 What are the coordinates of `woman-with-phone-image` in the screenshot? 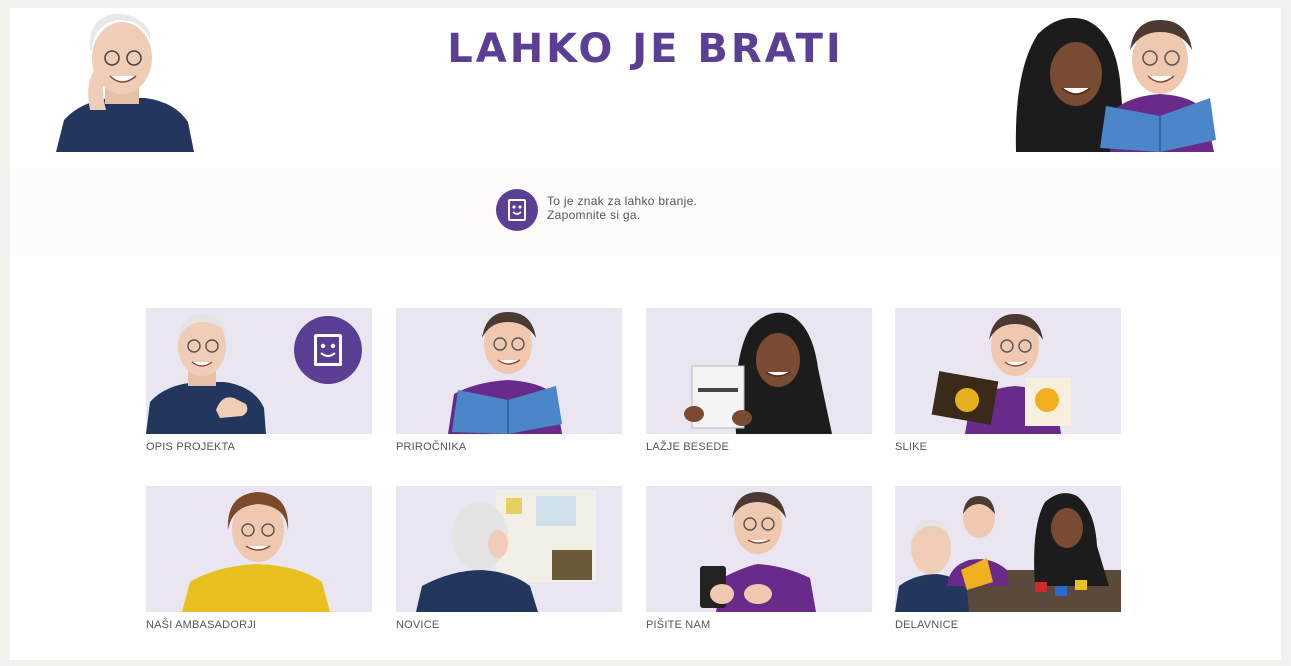 It's located at (759, 549).